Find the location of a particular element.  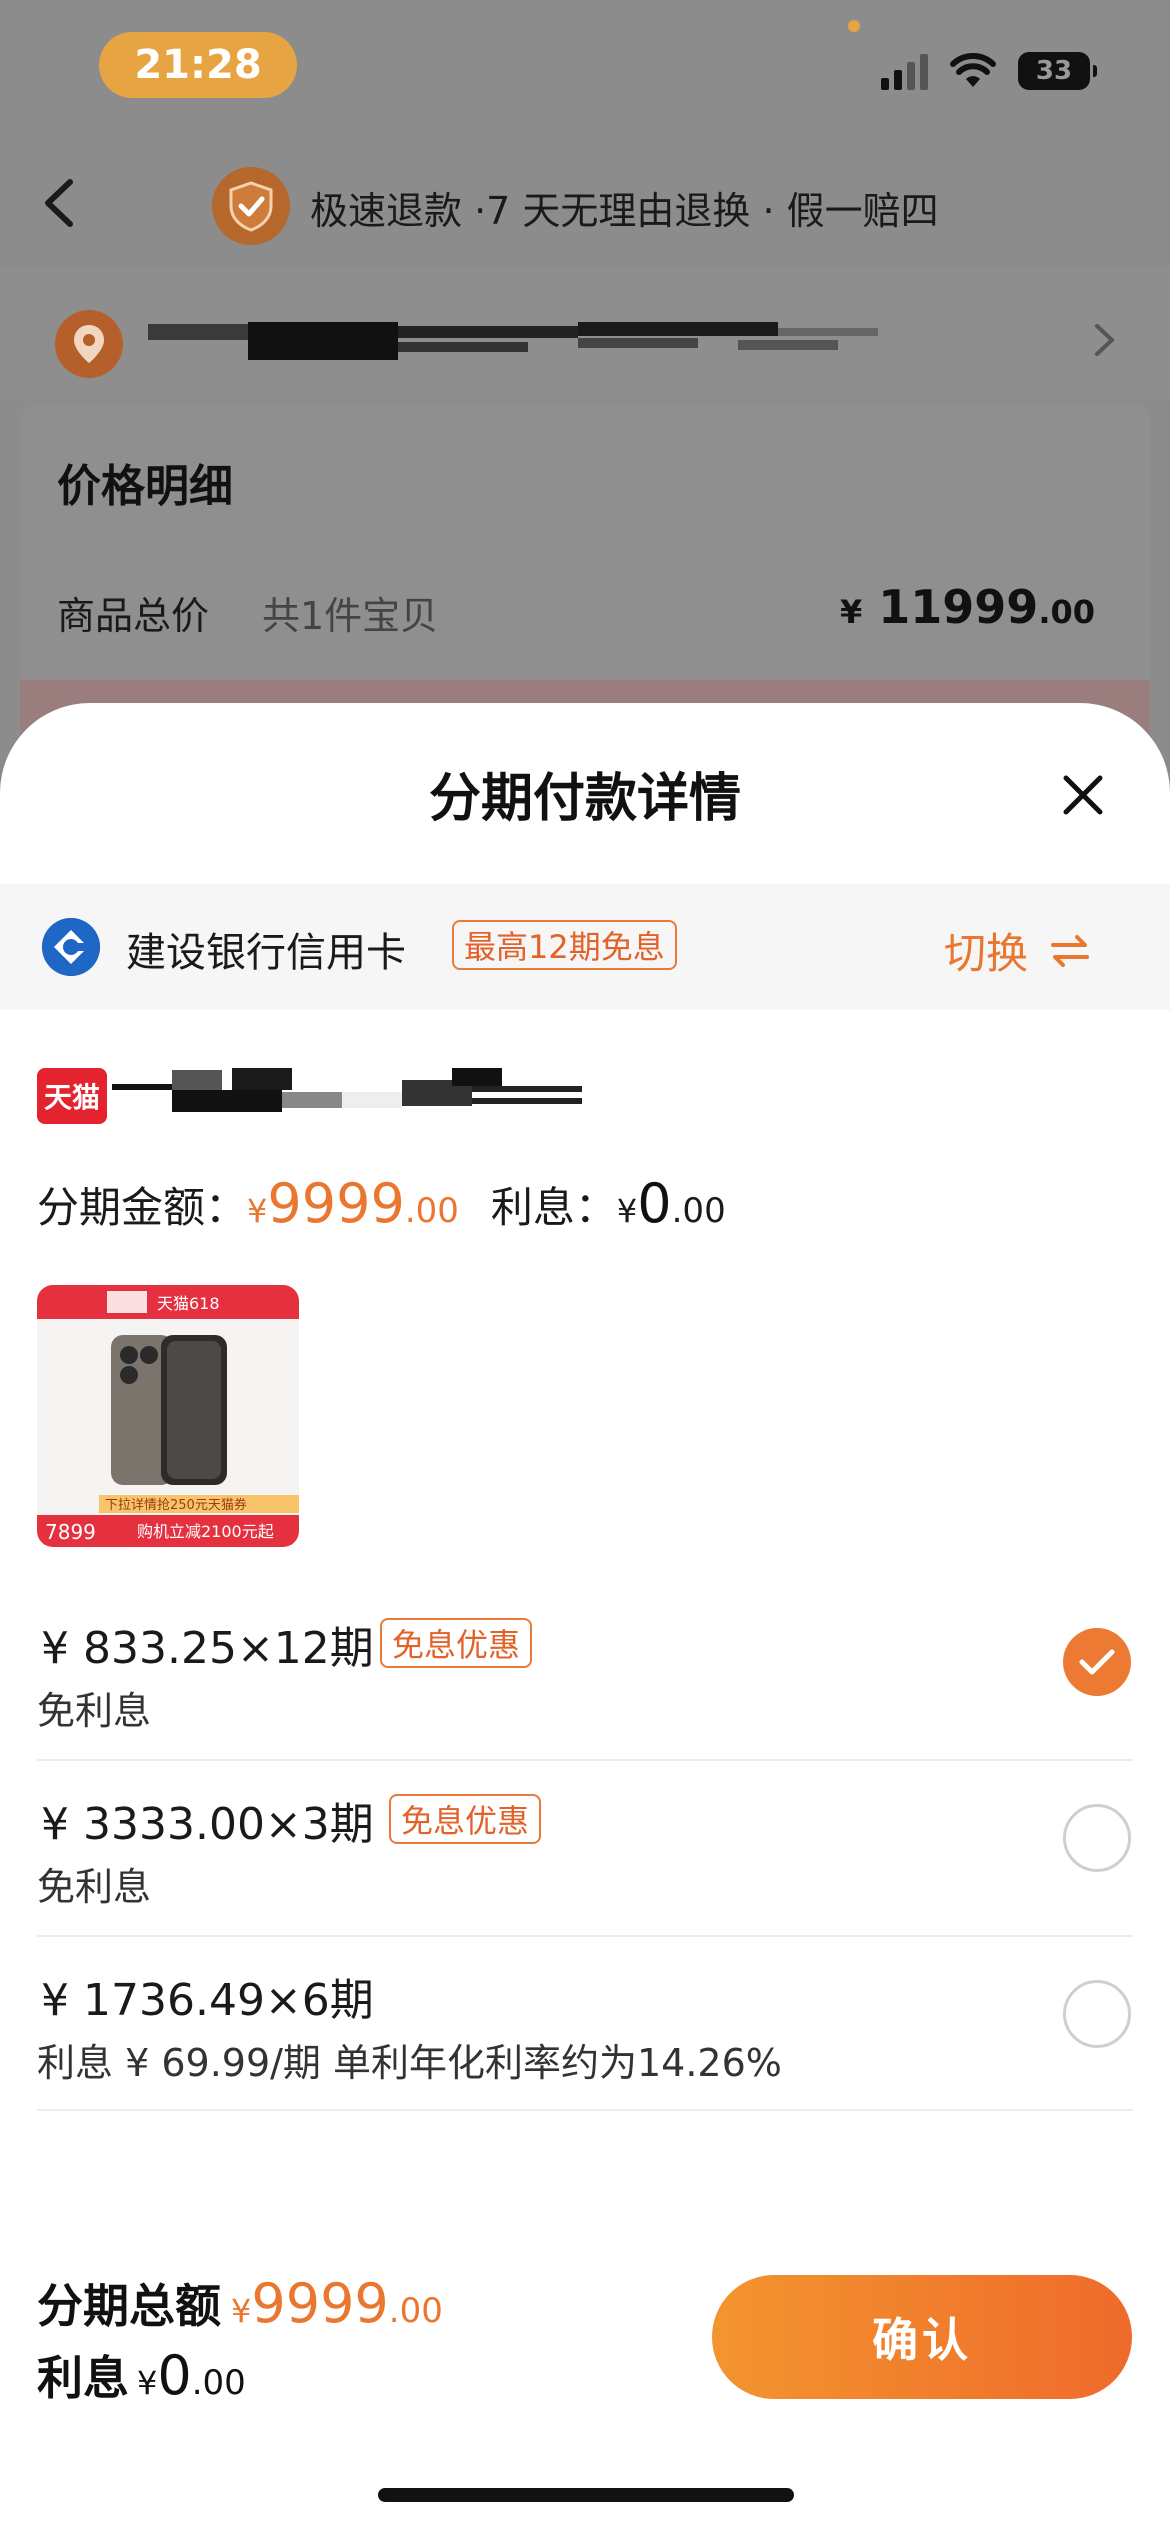

amount-decimal: .00 is located at coordinates (431, 1211).